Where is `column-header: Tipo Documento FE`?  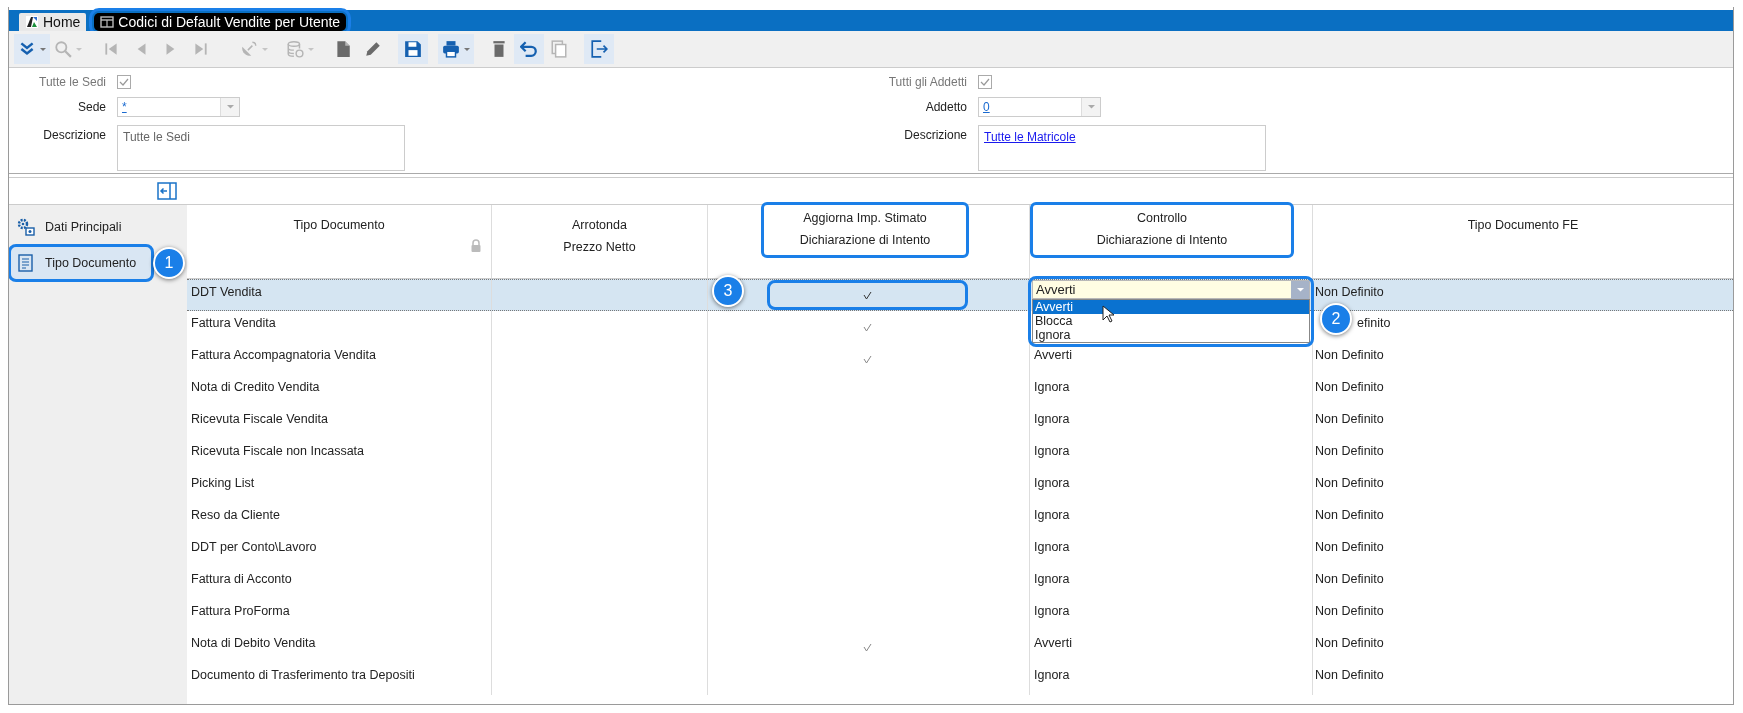 column-header: Tipo Documento FE is located at coordinates (1523, 225).